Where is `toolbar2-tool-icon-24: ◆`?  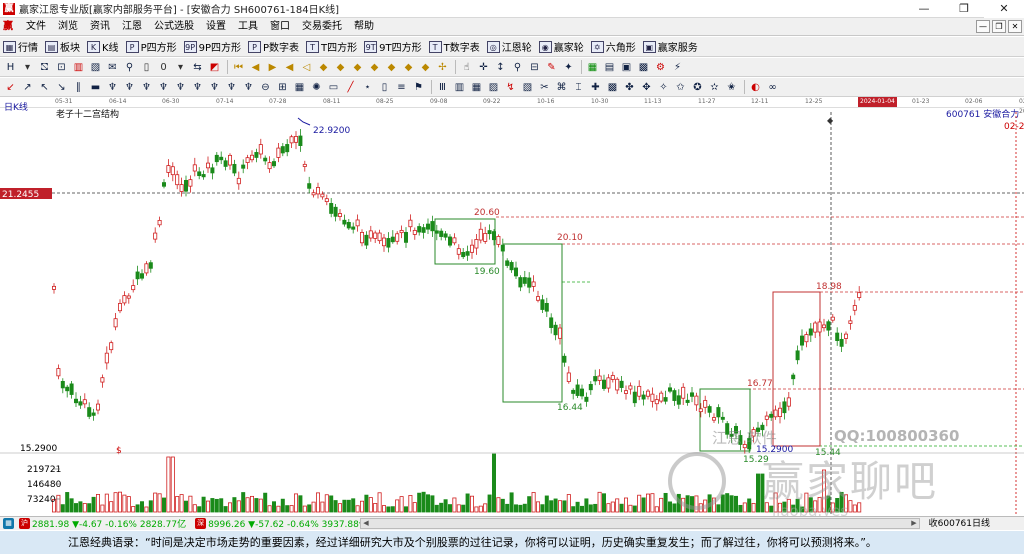
toolbar2-tool-icon-24: ◆ is located at coordinates (408, 67).